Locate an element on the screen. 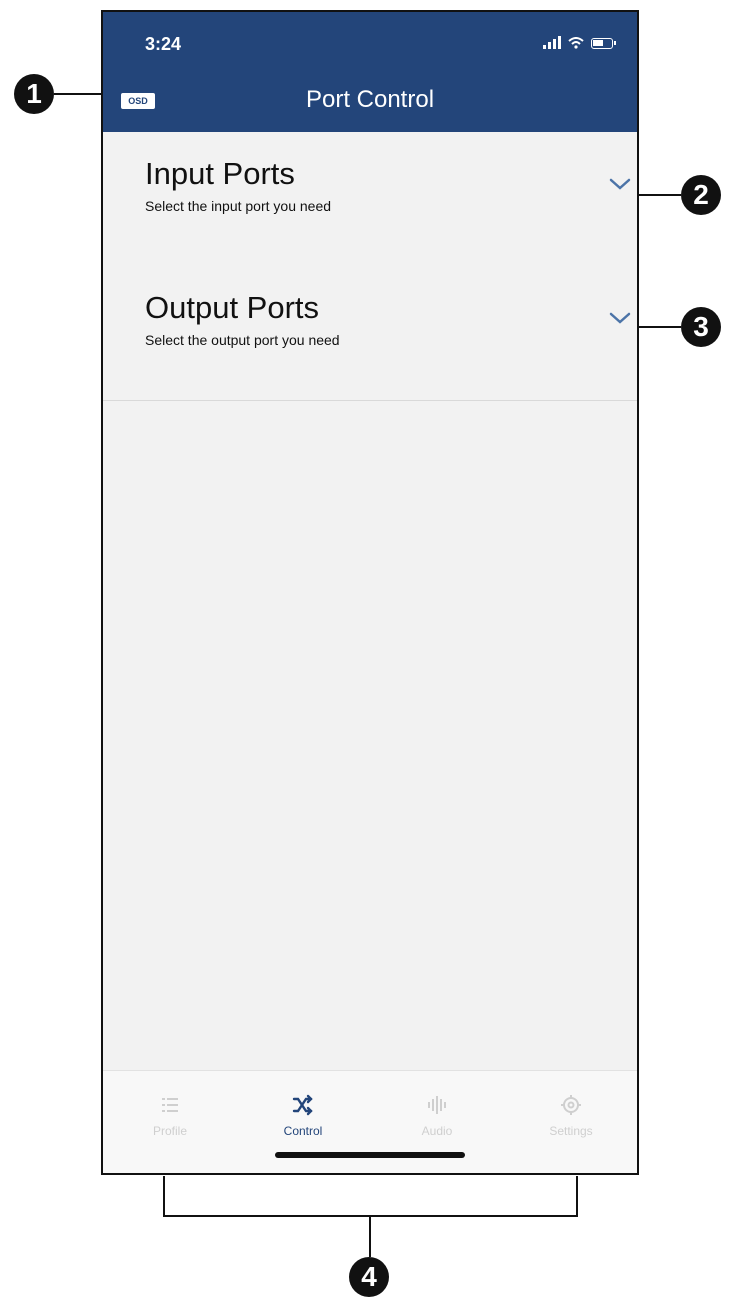 The image size is (737, 1307). page-title: Port Control is located at coordinates (370, 99).